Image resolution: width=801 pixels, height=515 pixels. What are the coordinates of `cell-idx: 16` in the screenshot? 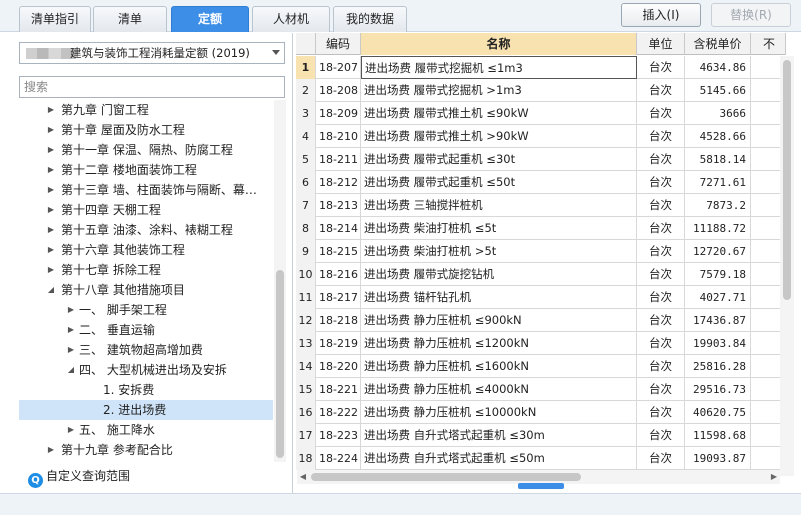 It's located at (306, 412).